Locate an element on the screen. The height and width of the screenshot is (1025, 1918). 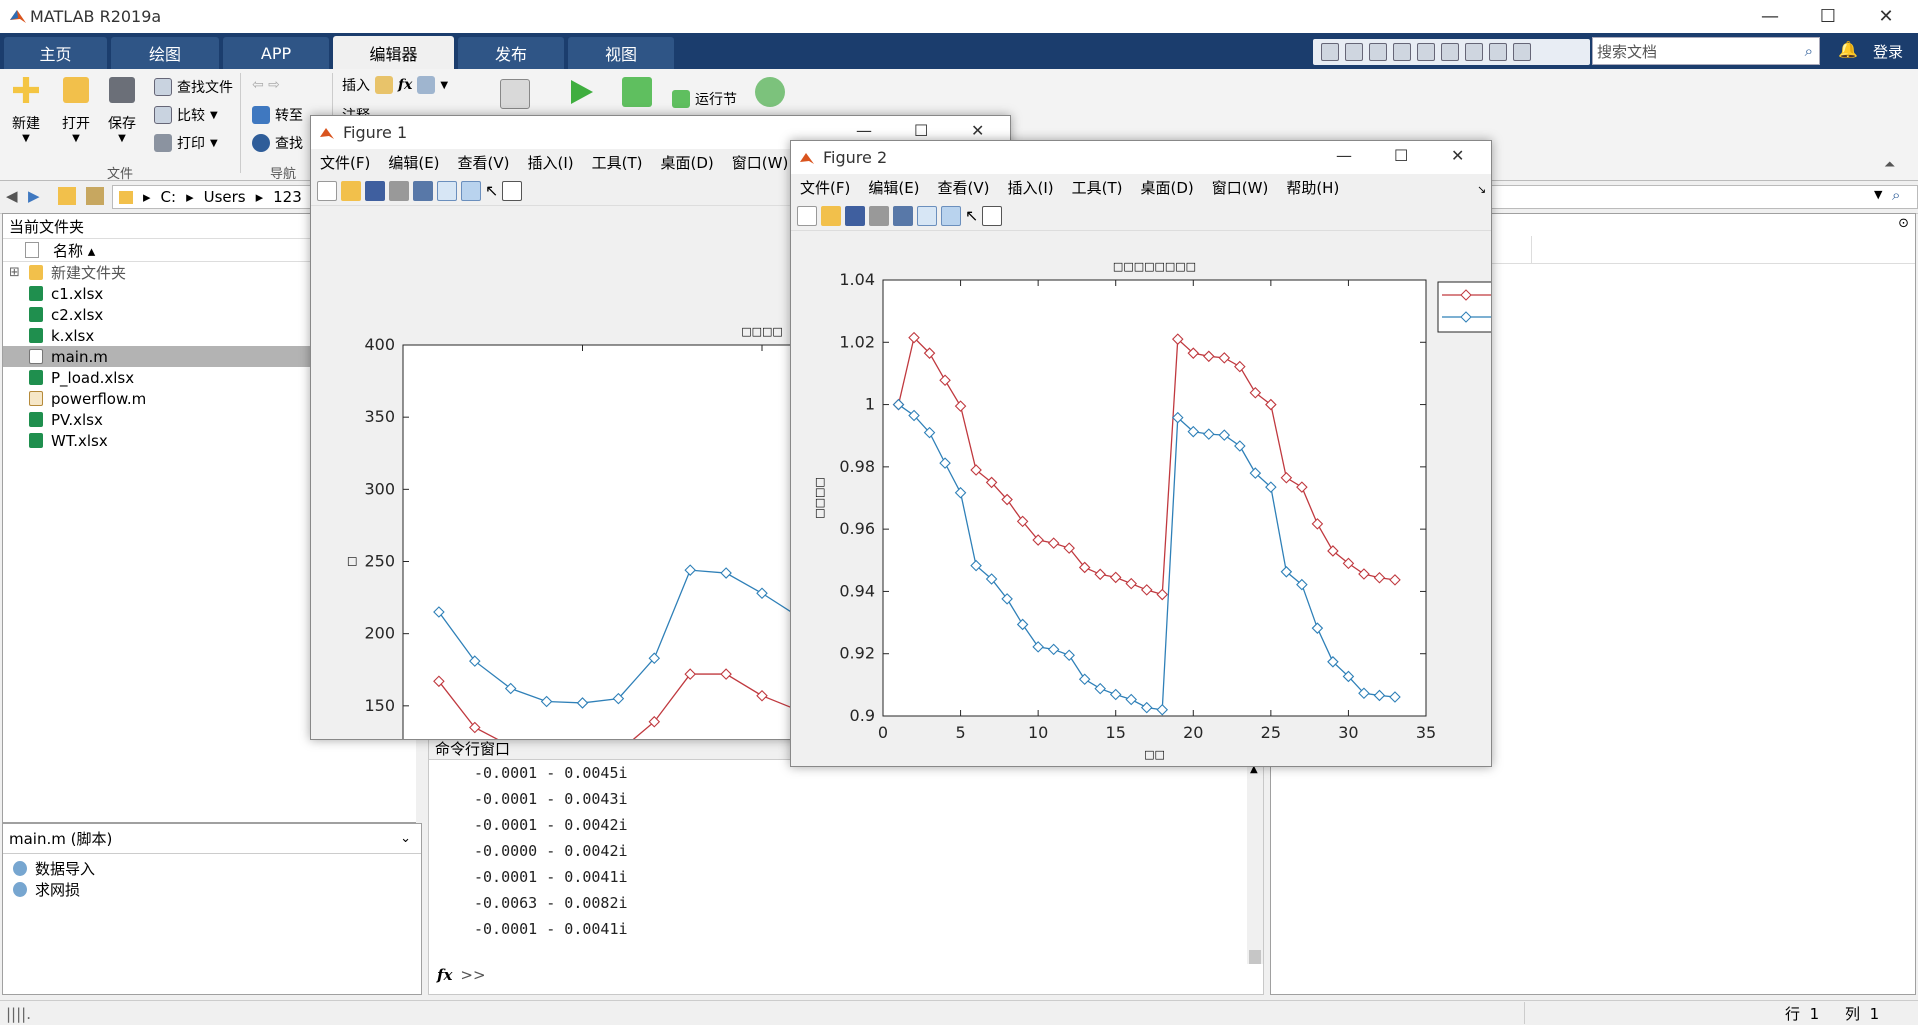
print-button: 打印 ▼ is located at coordinates (186, 143).